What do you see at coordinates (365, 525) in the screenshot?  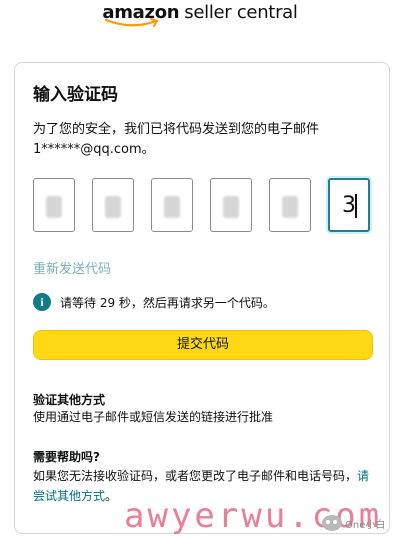 I see `watermark-brand-text: One小白` at bounding box center [365, 525].